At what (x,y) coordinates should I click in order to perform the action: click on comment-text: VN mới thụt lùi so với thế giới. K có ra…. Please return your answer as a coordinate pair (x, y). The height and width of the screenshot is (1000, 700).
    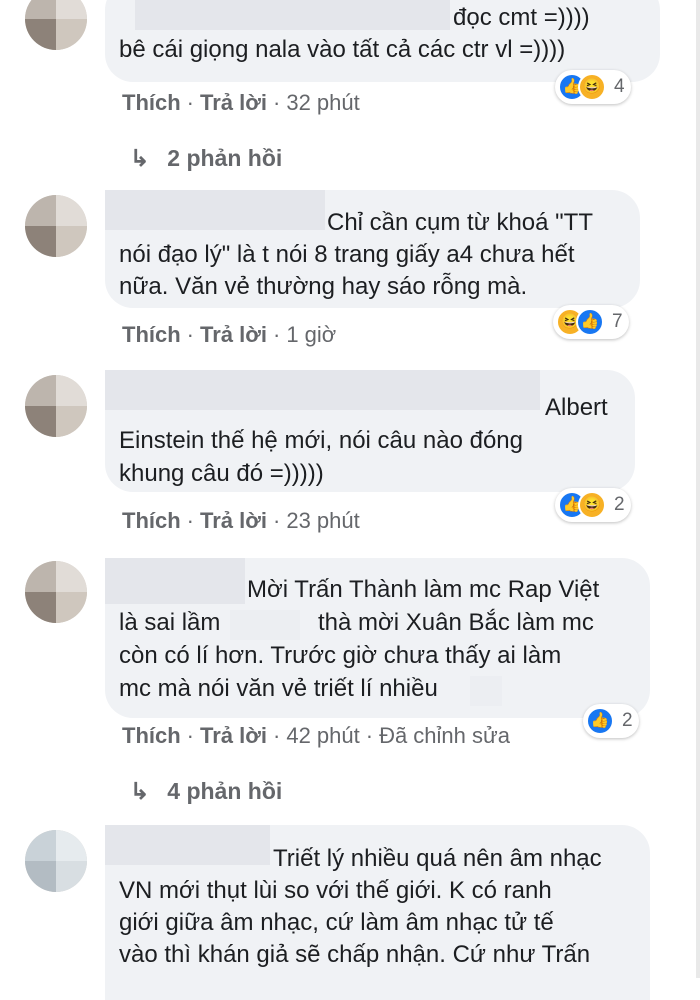
    Looking at the image, I should click on (335, 890).